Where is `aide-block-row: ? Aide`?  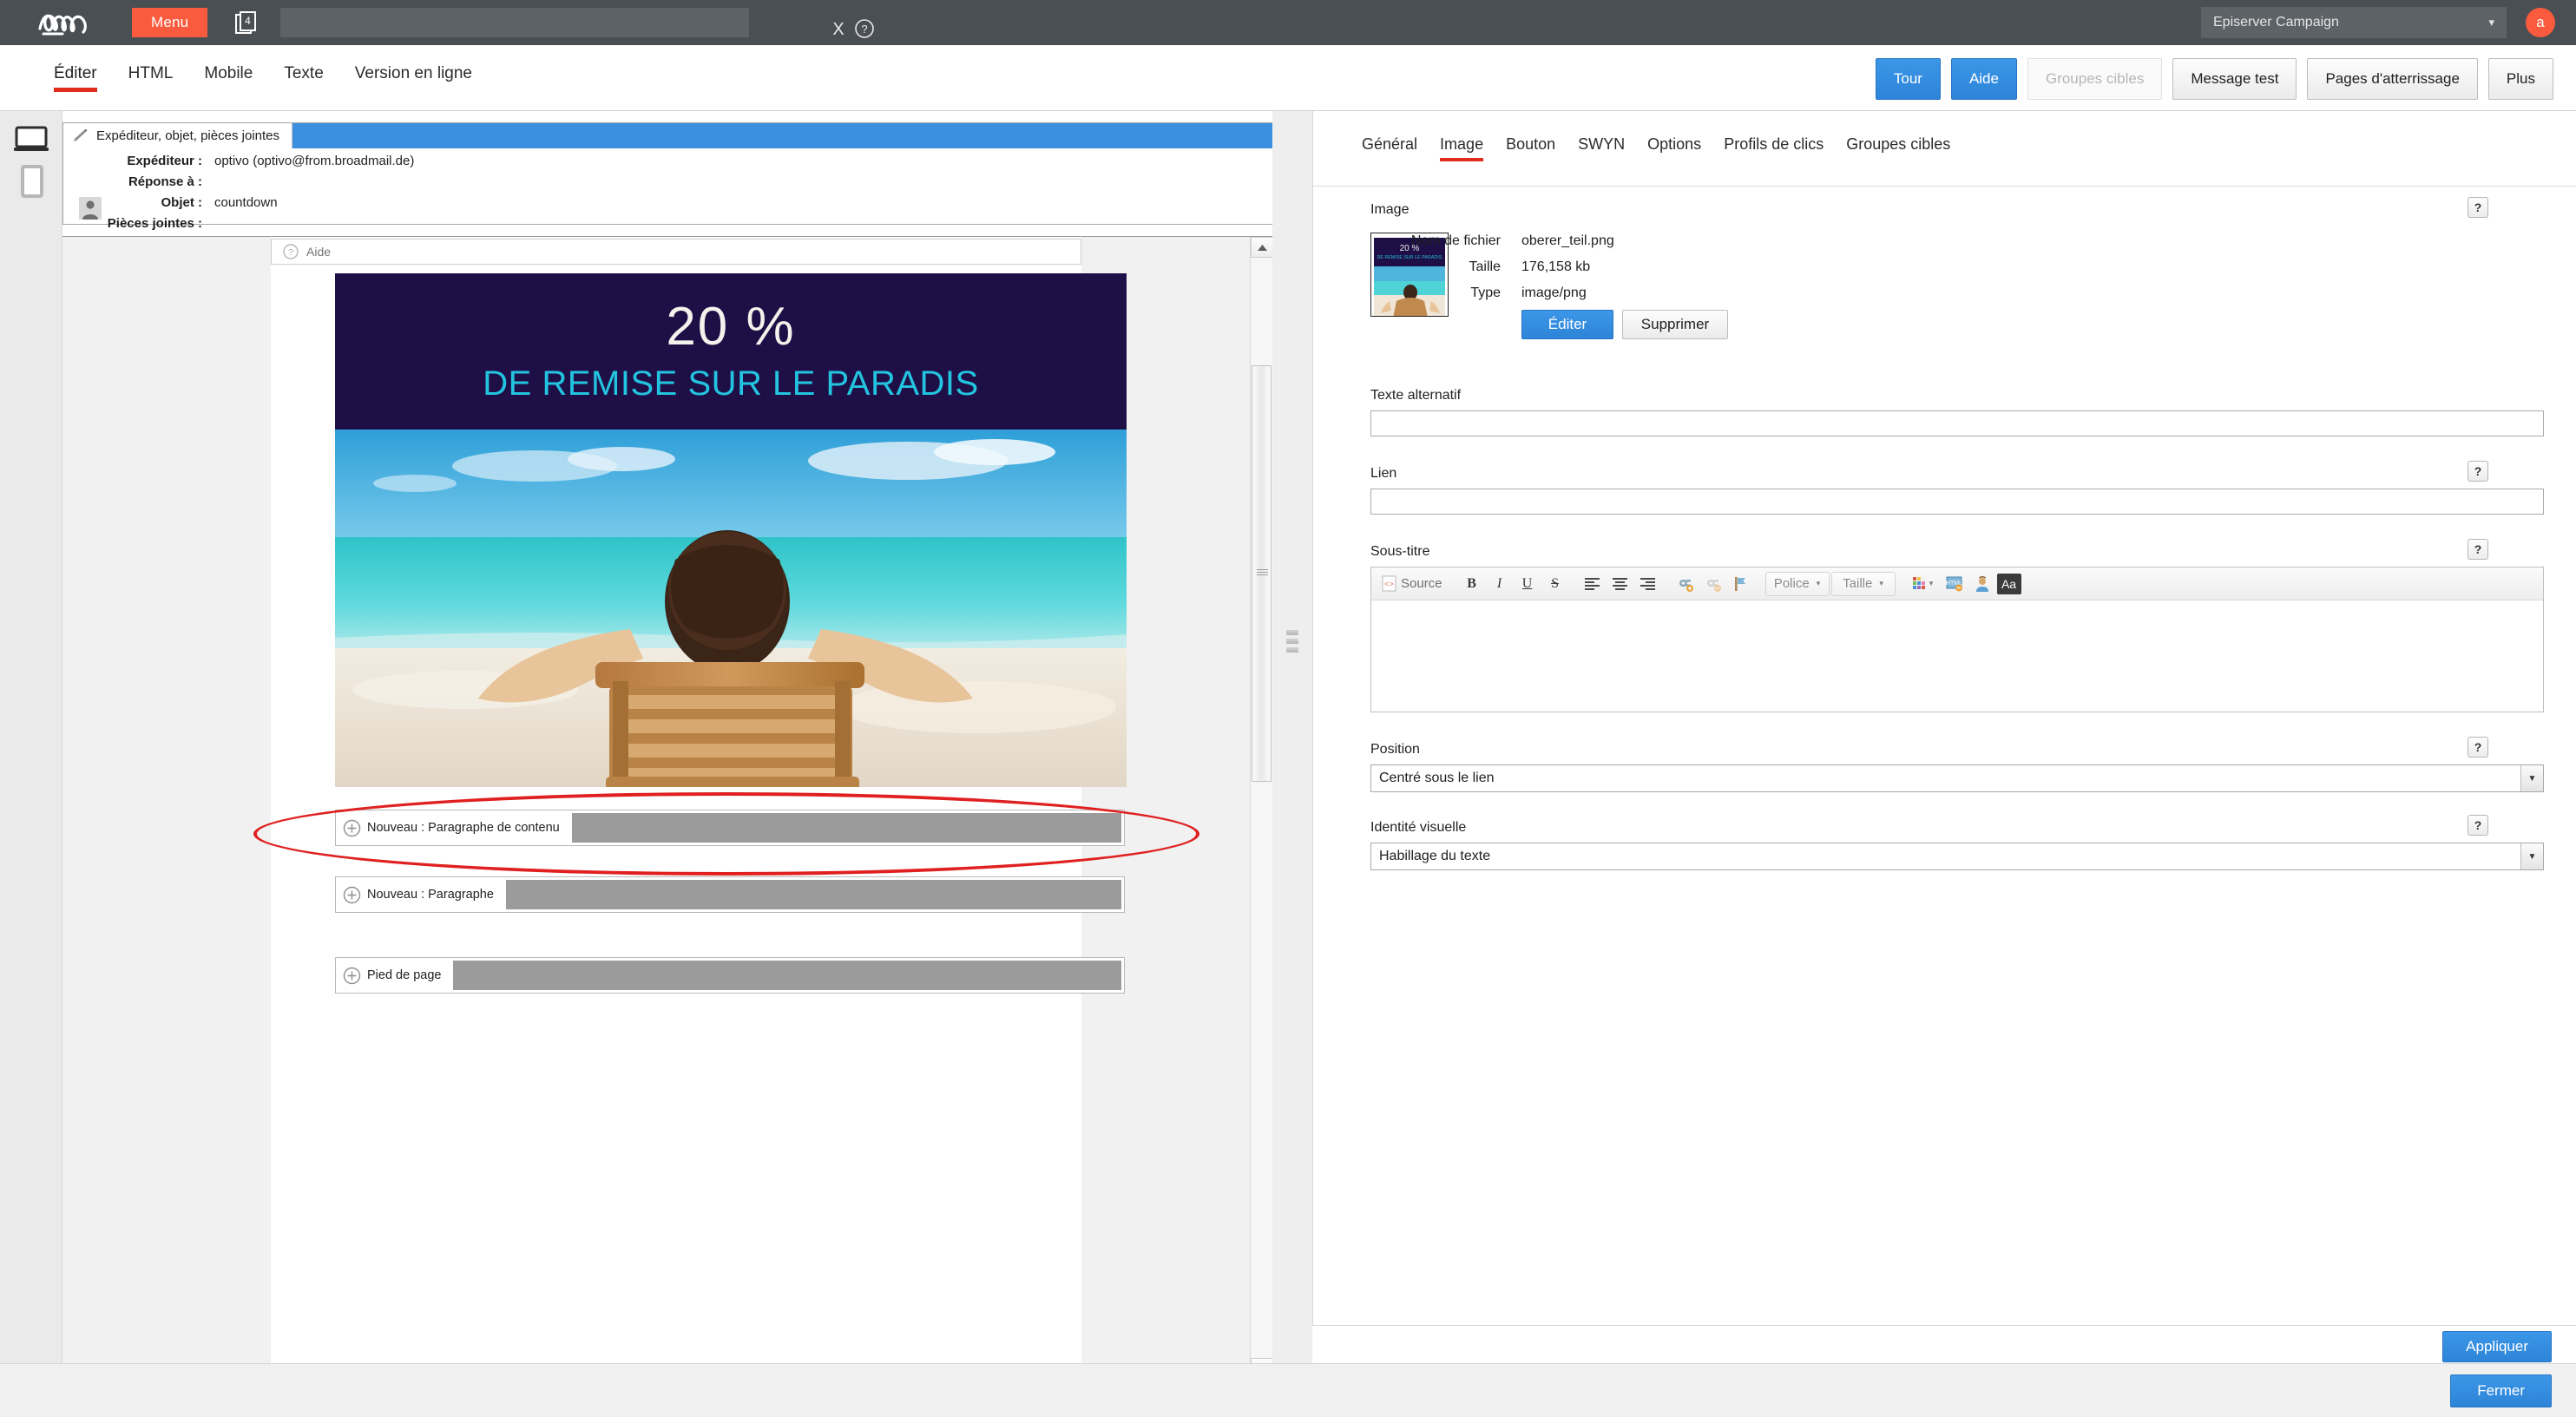 aide-block-row: ? Aide is located at coordinates (676, 252).